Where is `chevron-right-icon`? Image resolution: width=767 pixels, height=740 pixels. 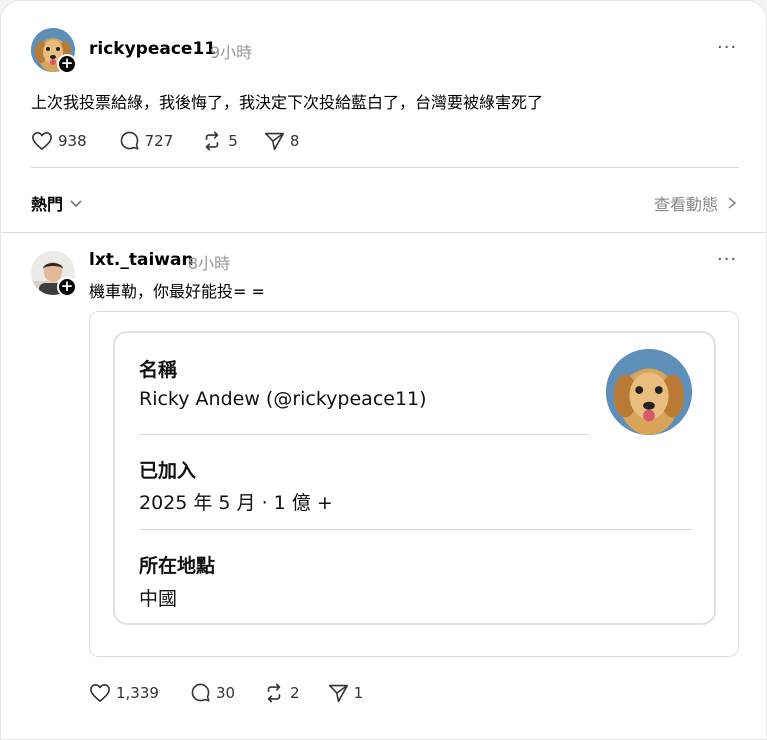 chevron-right-icon is located at coordinates (732, 203).